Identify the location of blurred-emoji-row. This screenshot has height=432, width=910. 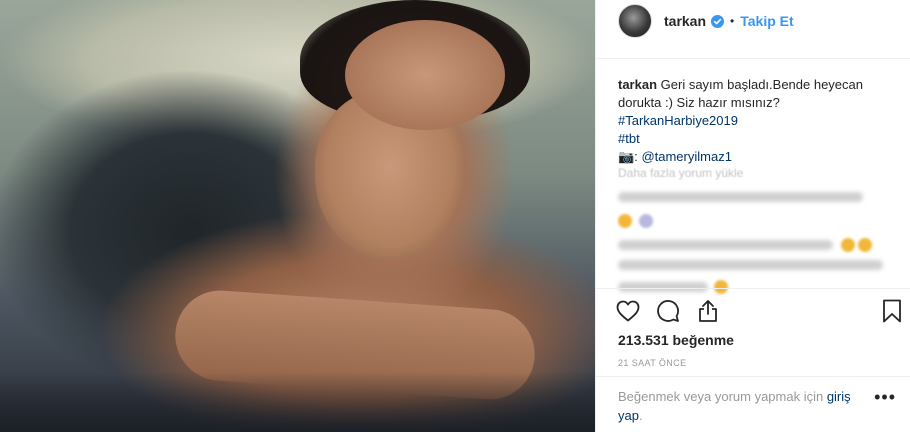
(758, 220).